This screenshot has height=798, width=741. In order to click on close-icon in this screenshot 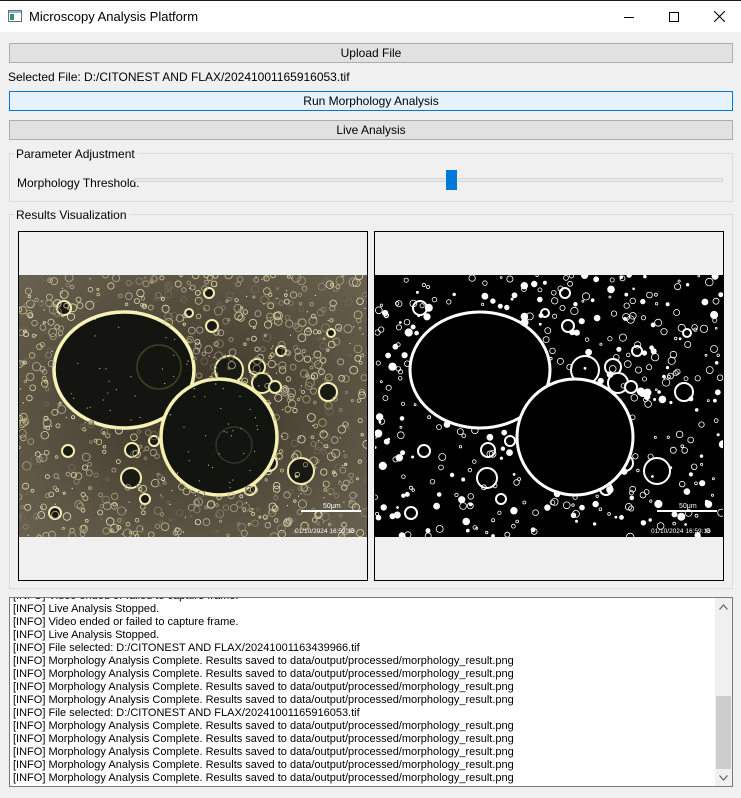, I will do `click(719, 16)`.